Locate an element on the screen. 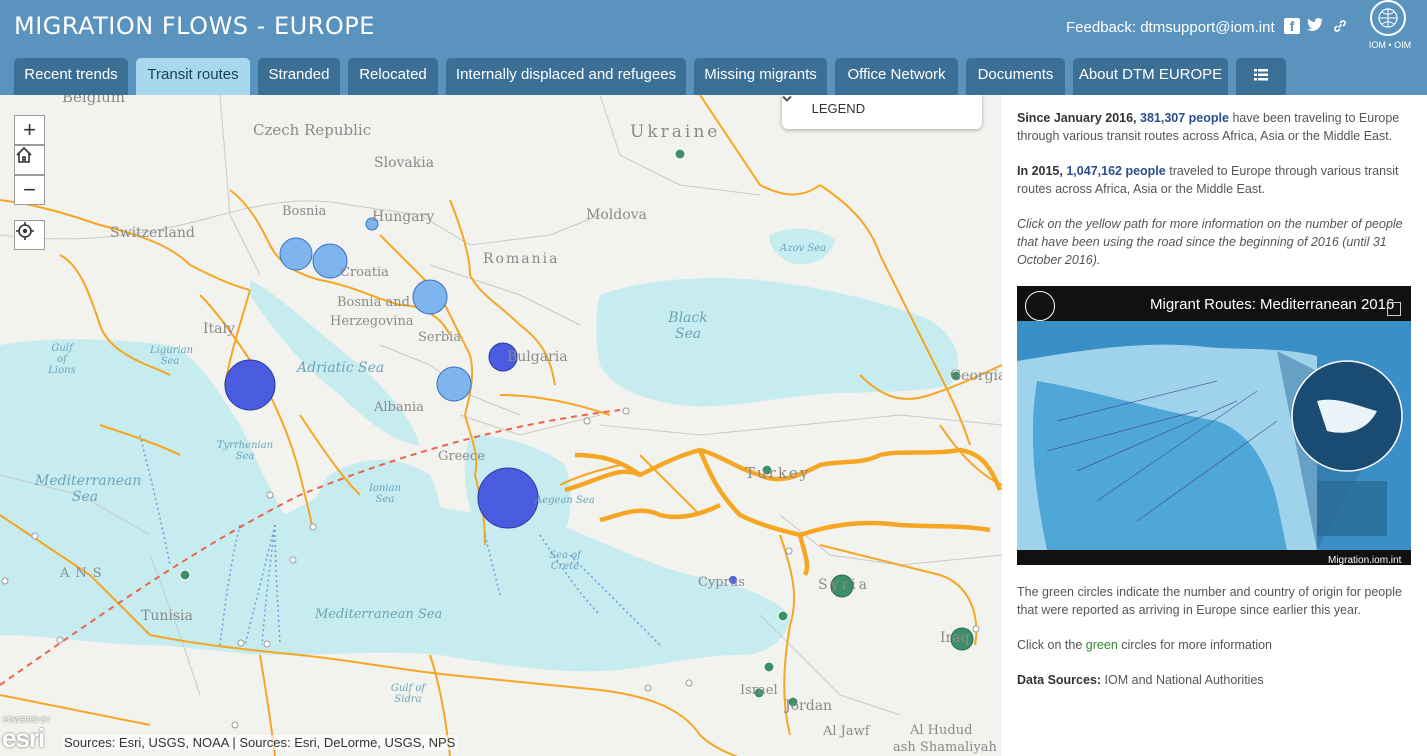 This screenshot has height=756, width=1427. label-tyrrhenian-sea: Tyrrhenian Sea is located at coordinates (245, 451).